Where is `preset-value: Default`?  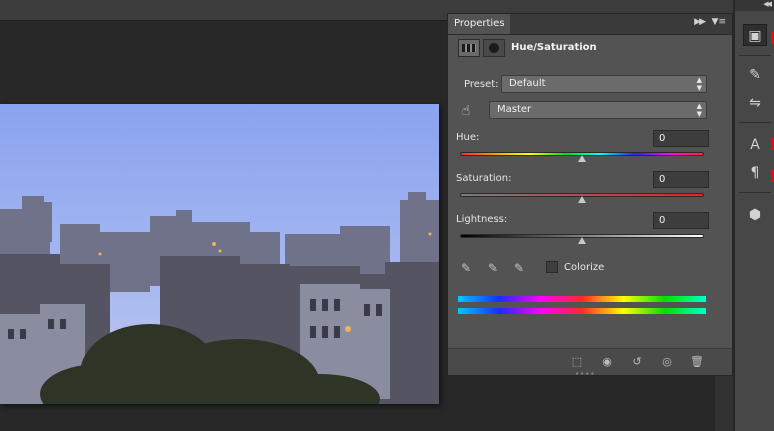 preset-value: Default is located at coordinates (527, 83).